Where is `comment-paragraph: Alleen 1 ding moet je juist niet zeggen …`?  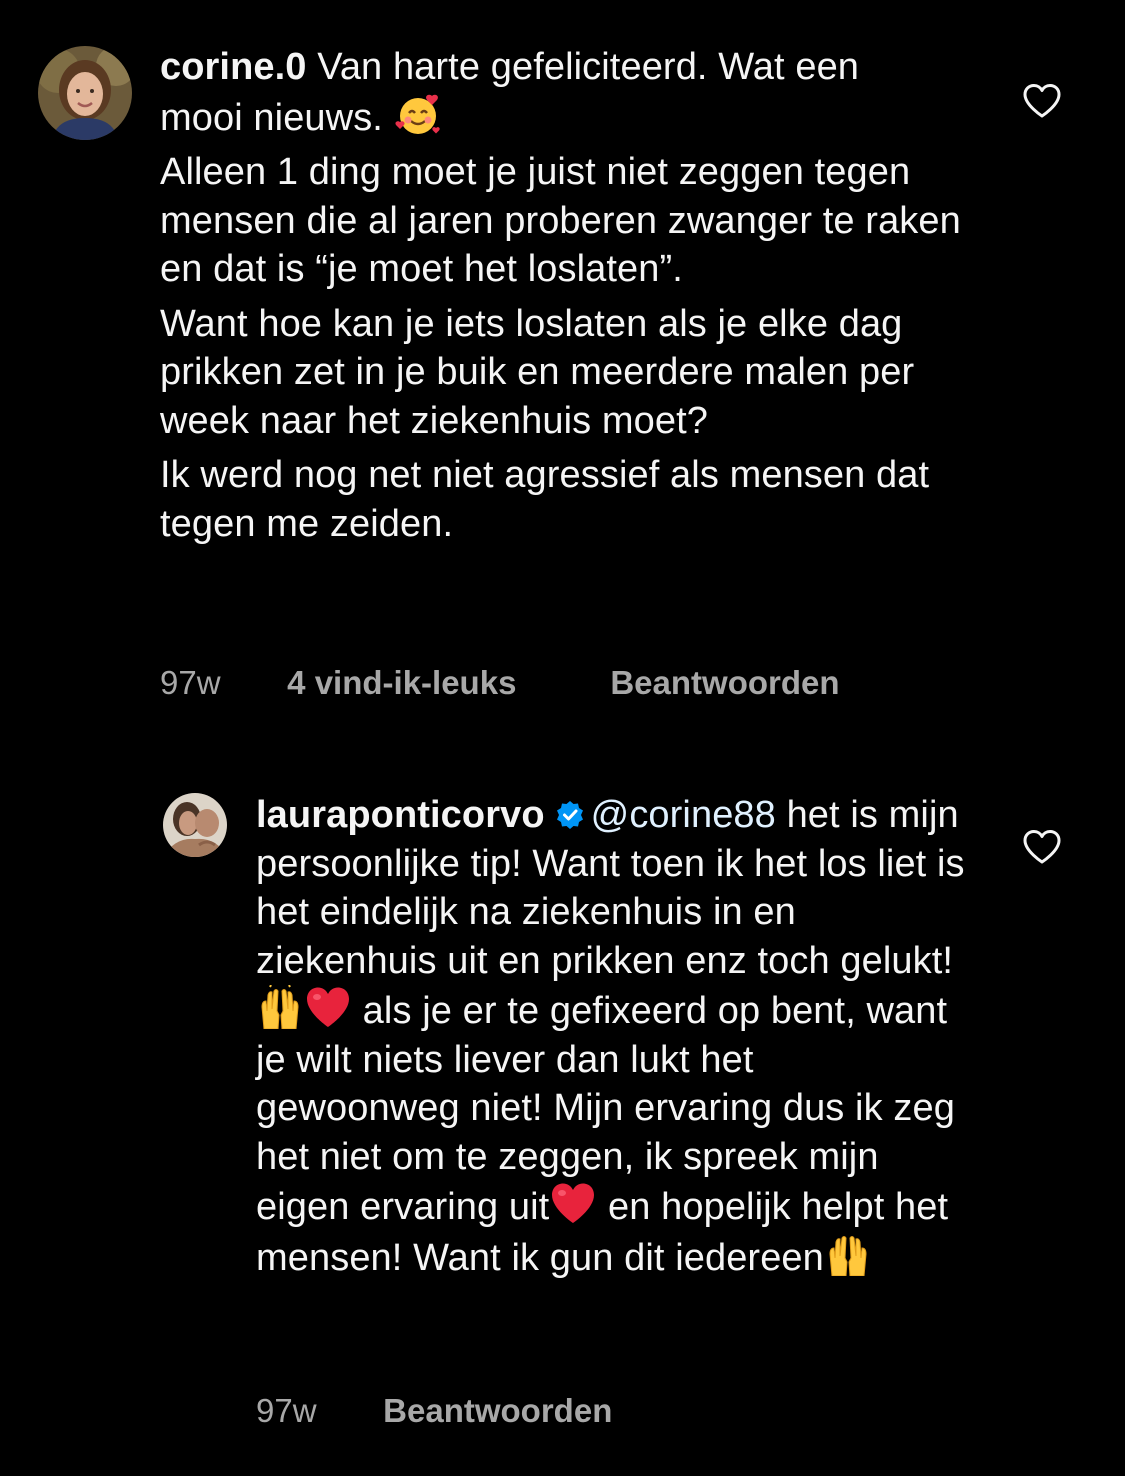 comment-paragraph: Alleen 1 ding moet je juist niet zeggen … is located at coordinates (560, 220).